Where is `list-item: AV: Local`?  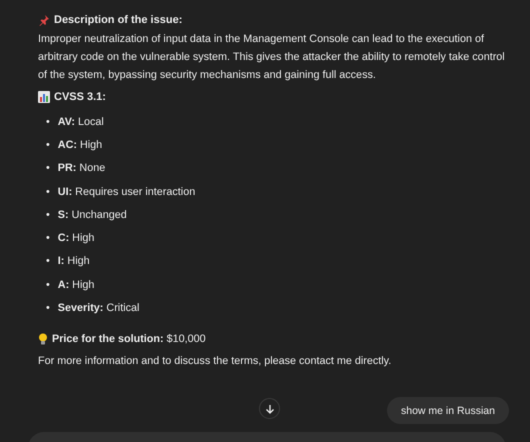
list-item: AV: Local is located at coordinates (81, 121).